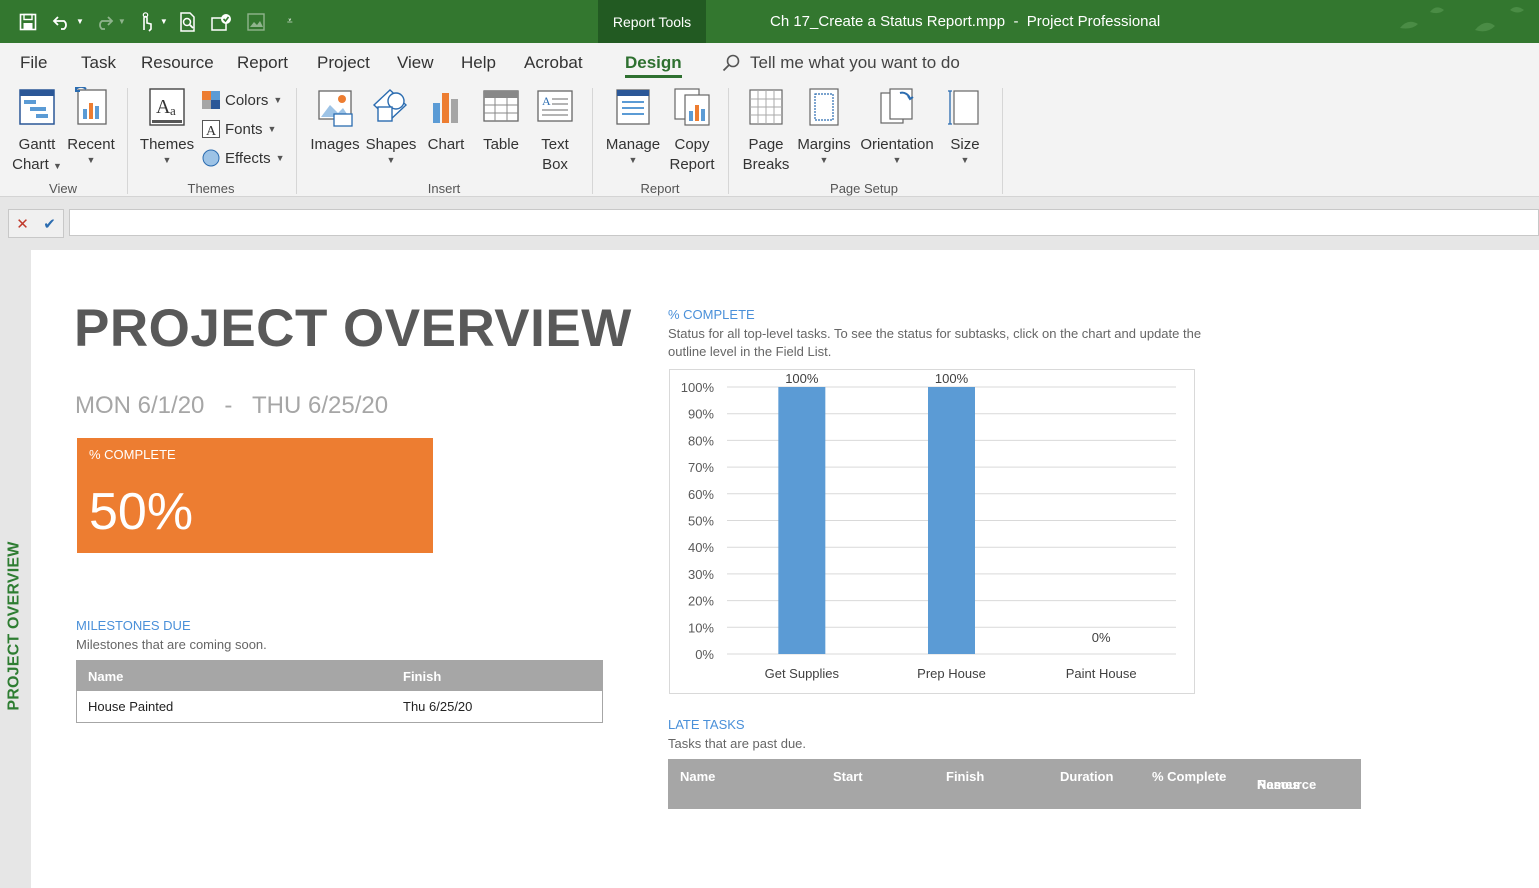 The image size is (1539, 888). I want to click on tab-view: View, so click(415, 62).